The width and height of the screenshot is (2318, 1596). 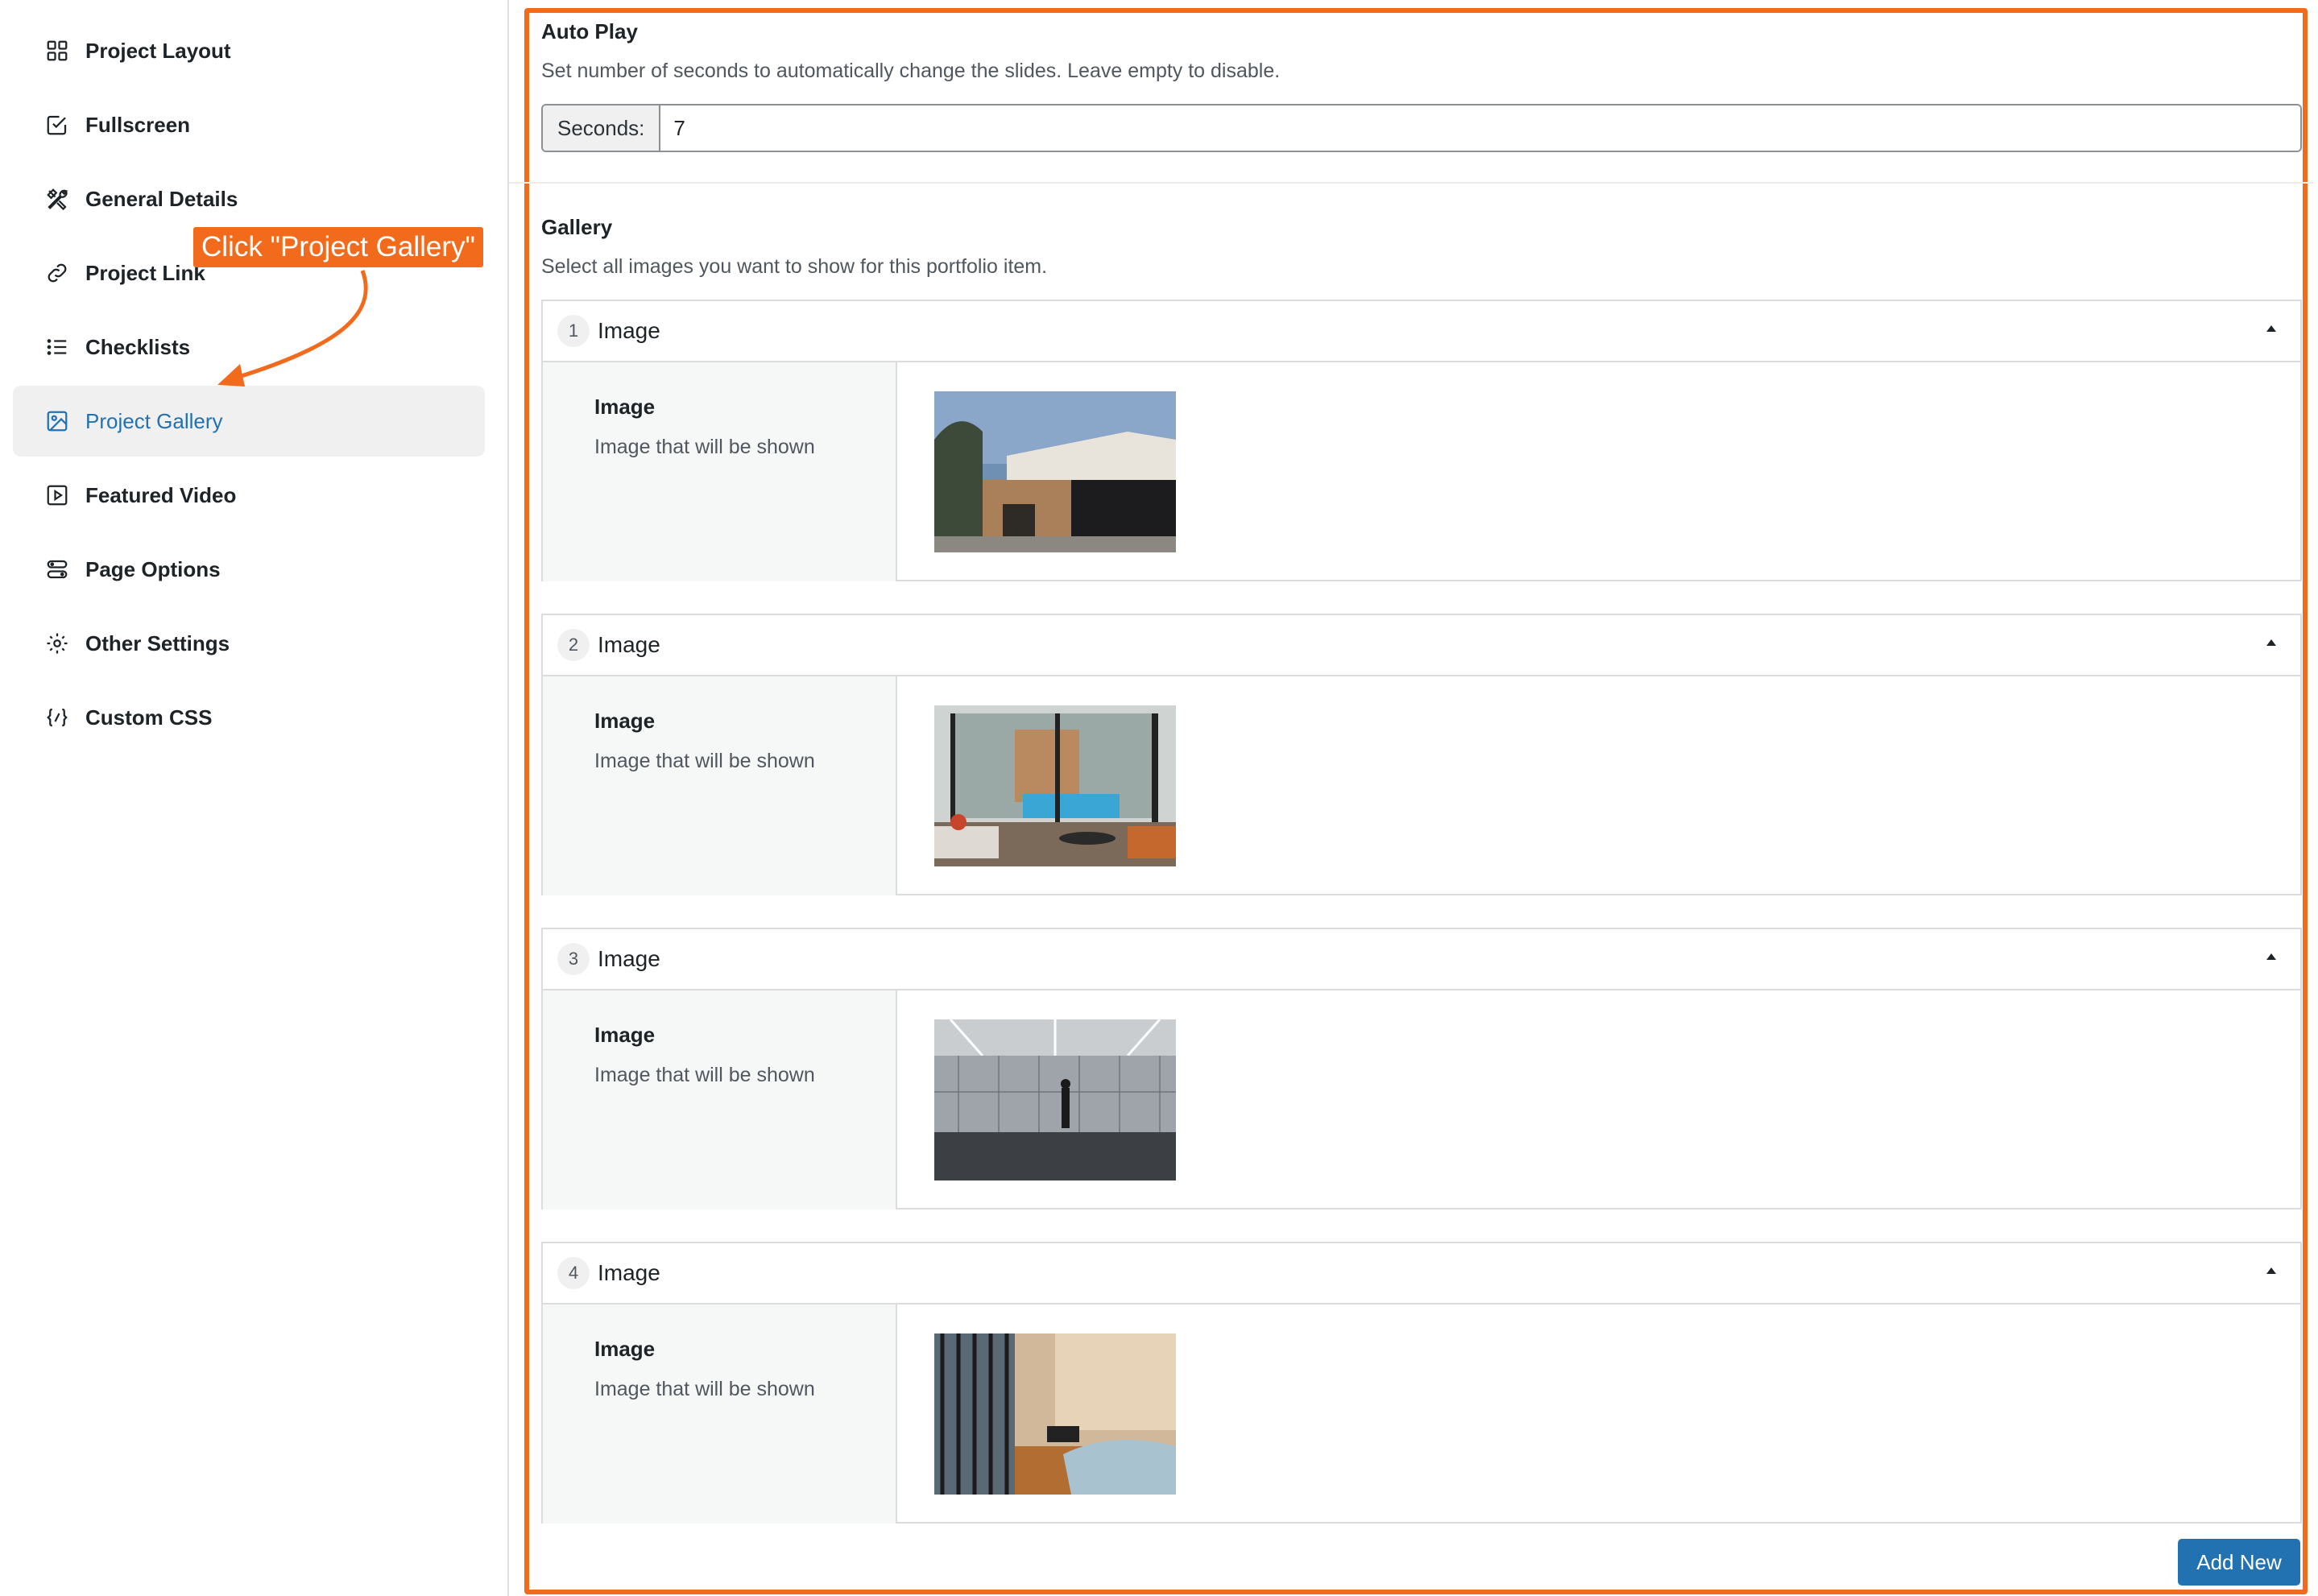 I want to click on sidebar-item-project-layout: Project Layout, so click(x=249, y=50).